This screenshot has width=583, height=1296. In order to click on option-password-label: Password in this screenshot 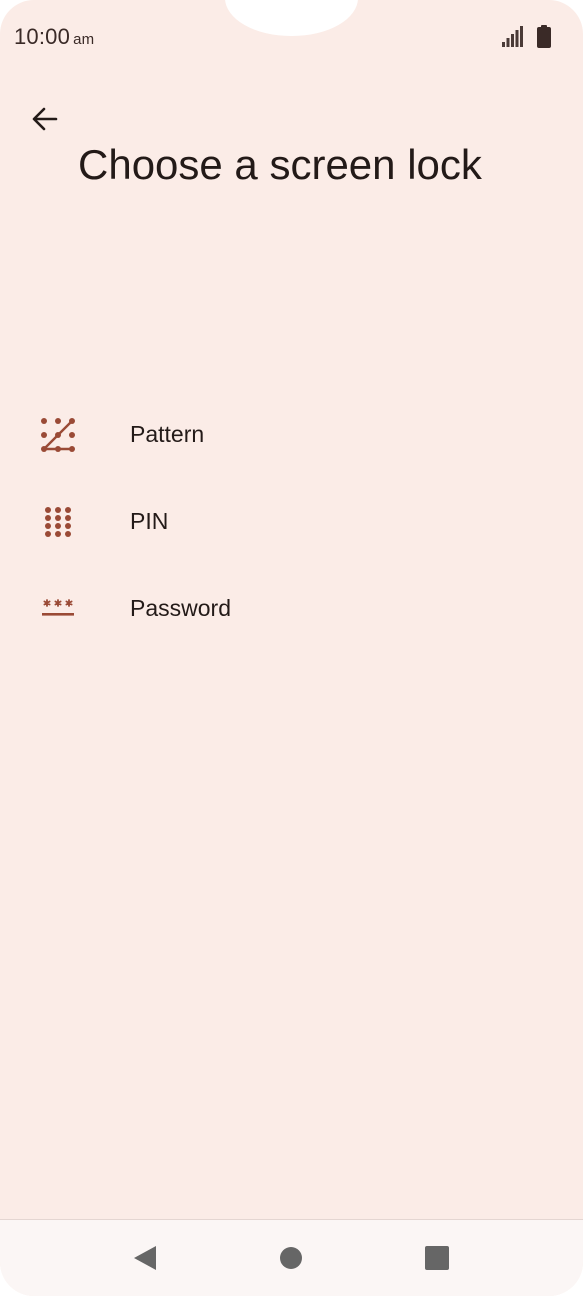, I will do `click(180, 608)`.